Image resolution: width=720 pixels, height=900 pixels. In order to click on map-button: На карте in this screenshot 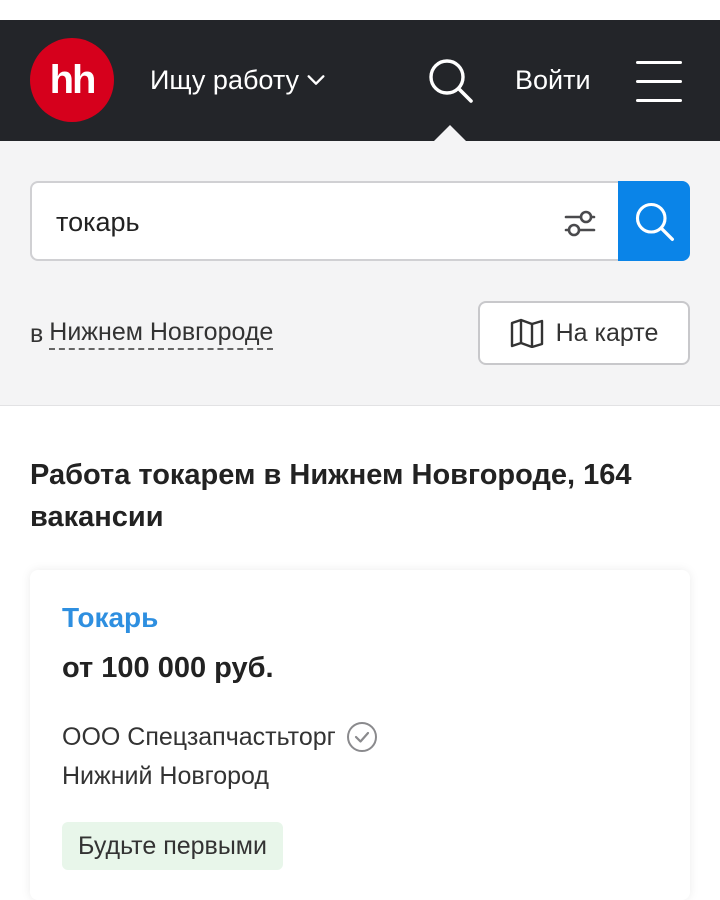, I will do `click(584, 333)`.